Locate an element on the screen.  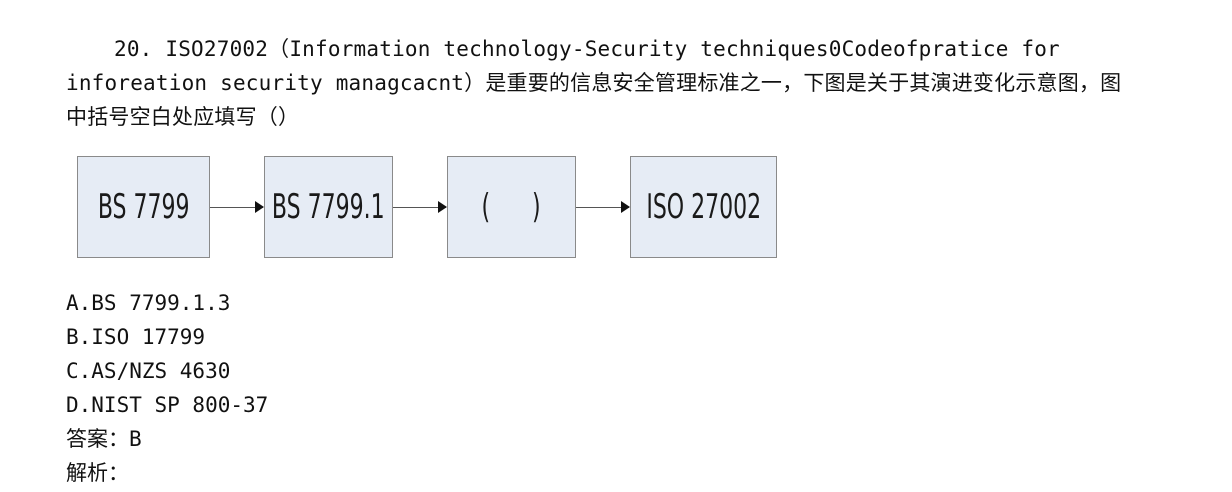
question-number: 20. is located at coordinates (133, 49).